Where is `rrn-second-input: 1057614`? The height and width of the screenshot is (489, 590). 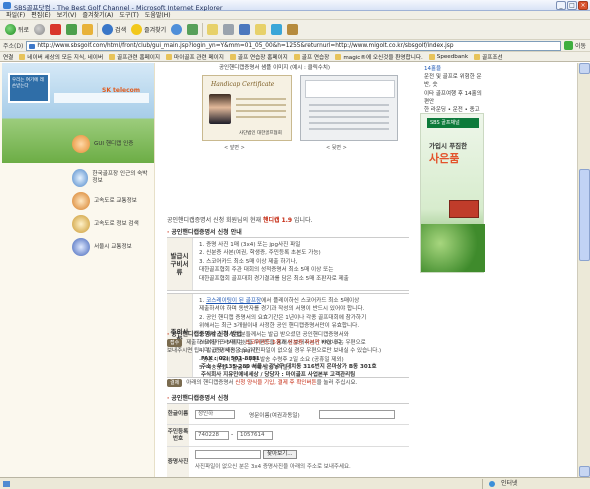
rrn-second-input: 1057614 is located at coordinates (255, 435).